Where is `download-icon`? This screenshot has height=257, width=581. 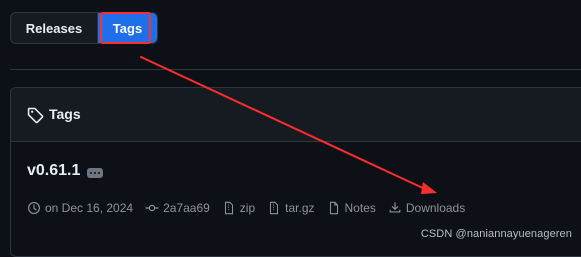
download-icon is located at coordinates (395, 207).